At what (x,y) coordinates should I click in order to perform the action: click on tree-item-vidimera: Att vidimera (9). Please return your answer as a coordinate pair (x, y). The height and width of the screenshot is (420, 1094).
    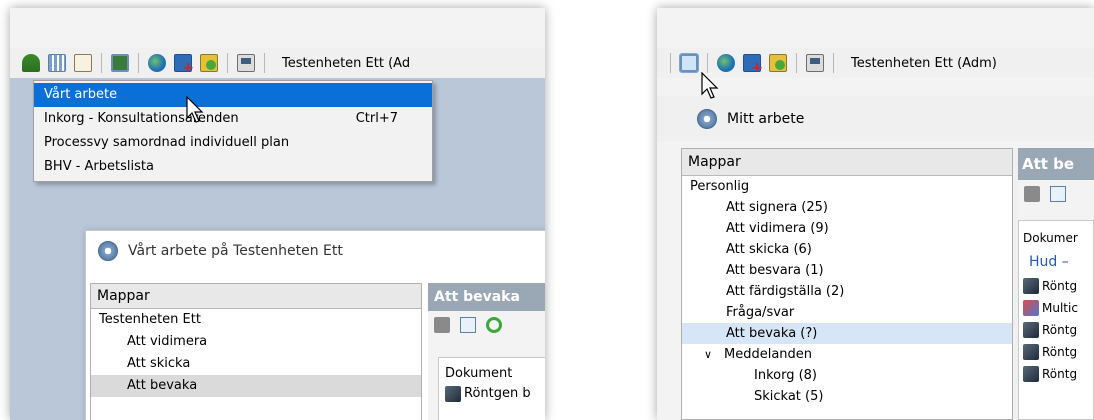
    Looking at the image, I should click on (847, 228).